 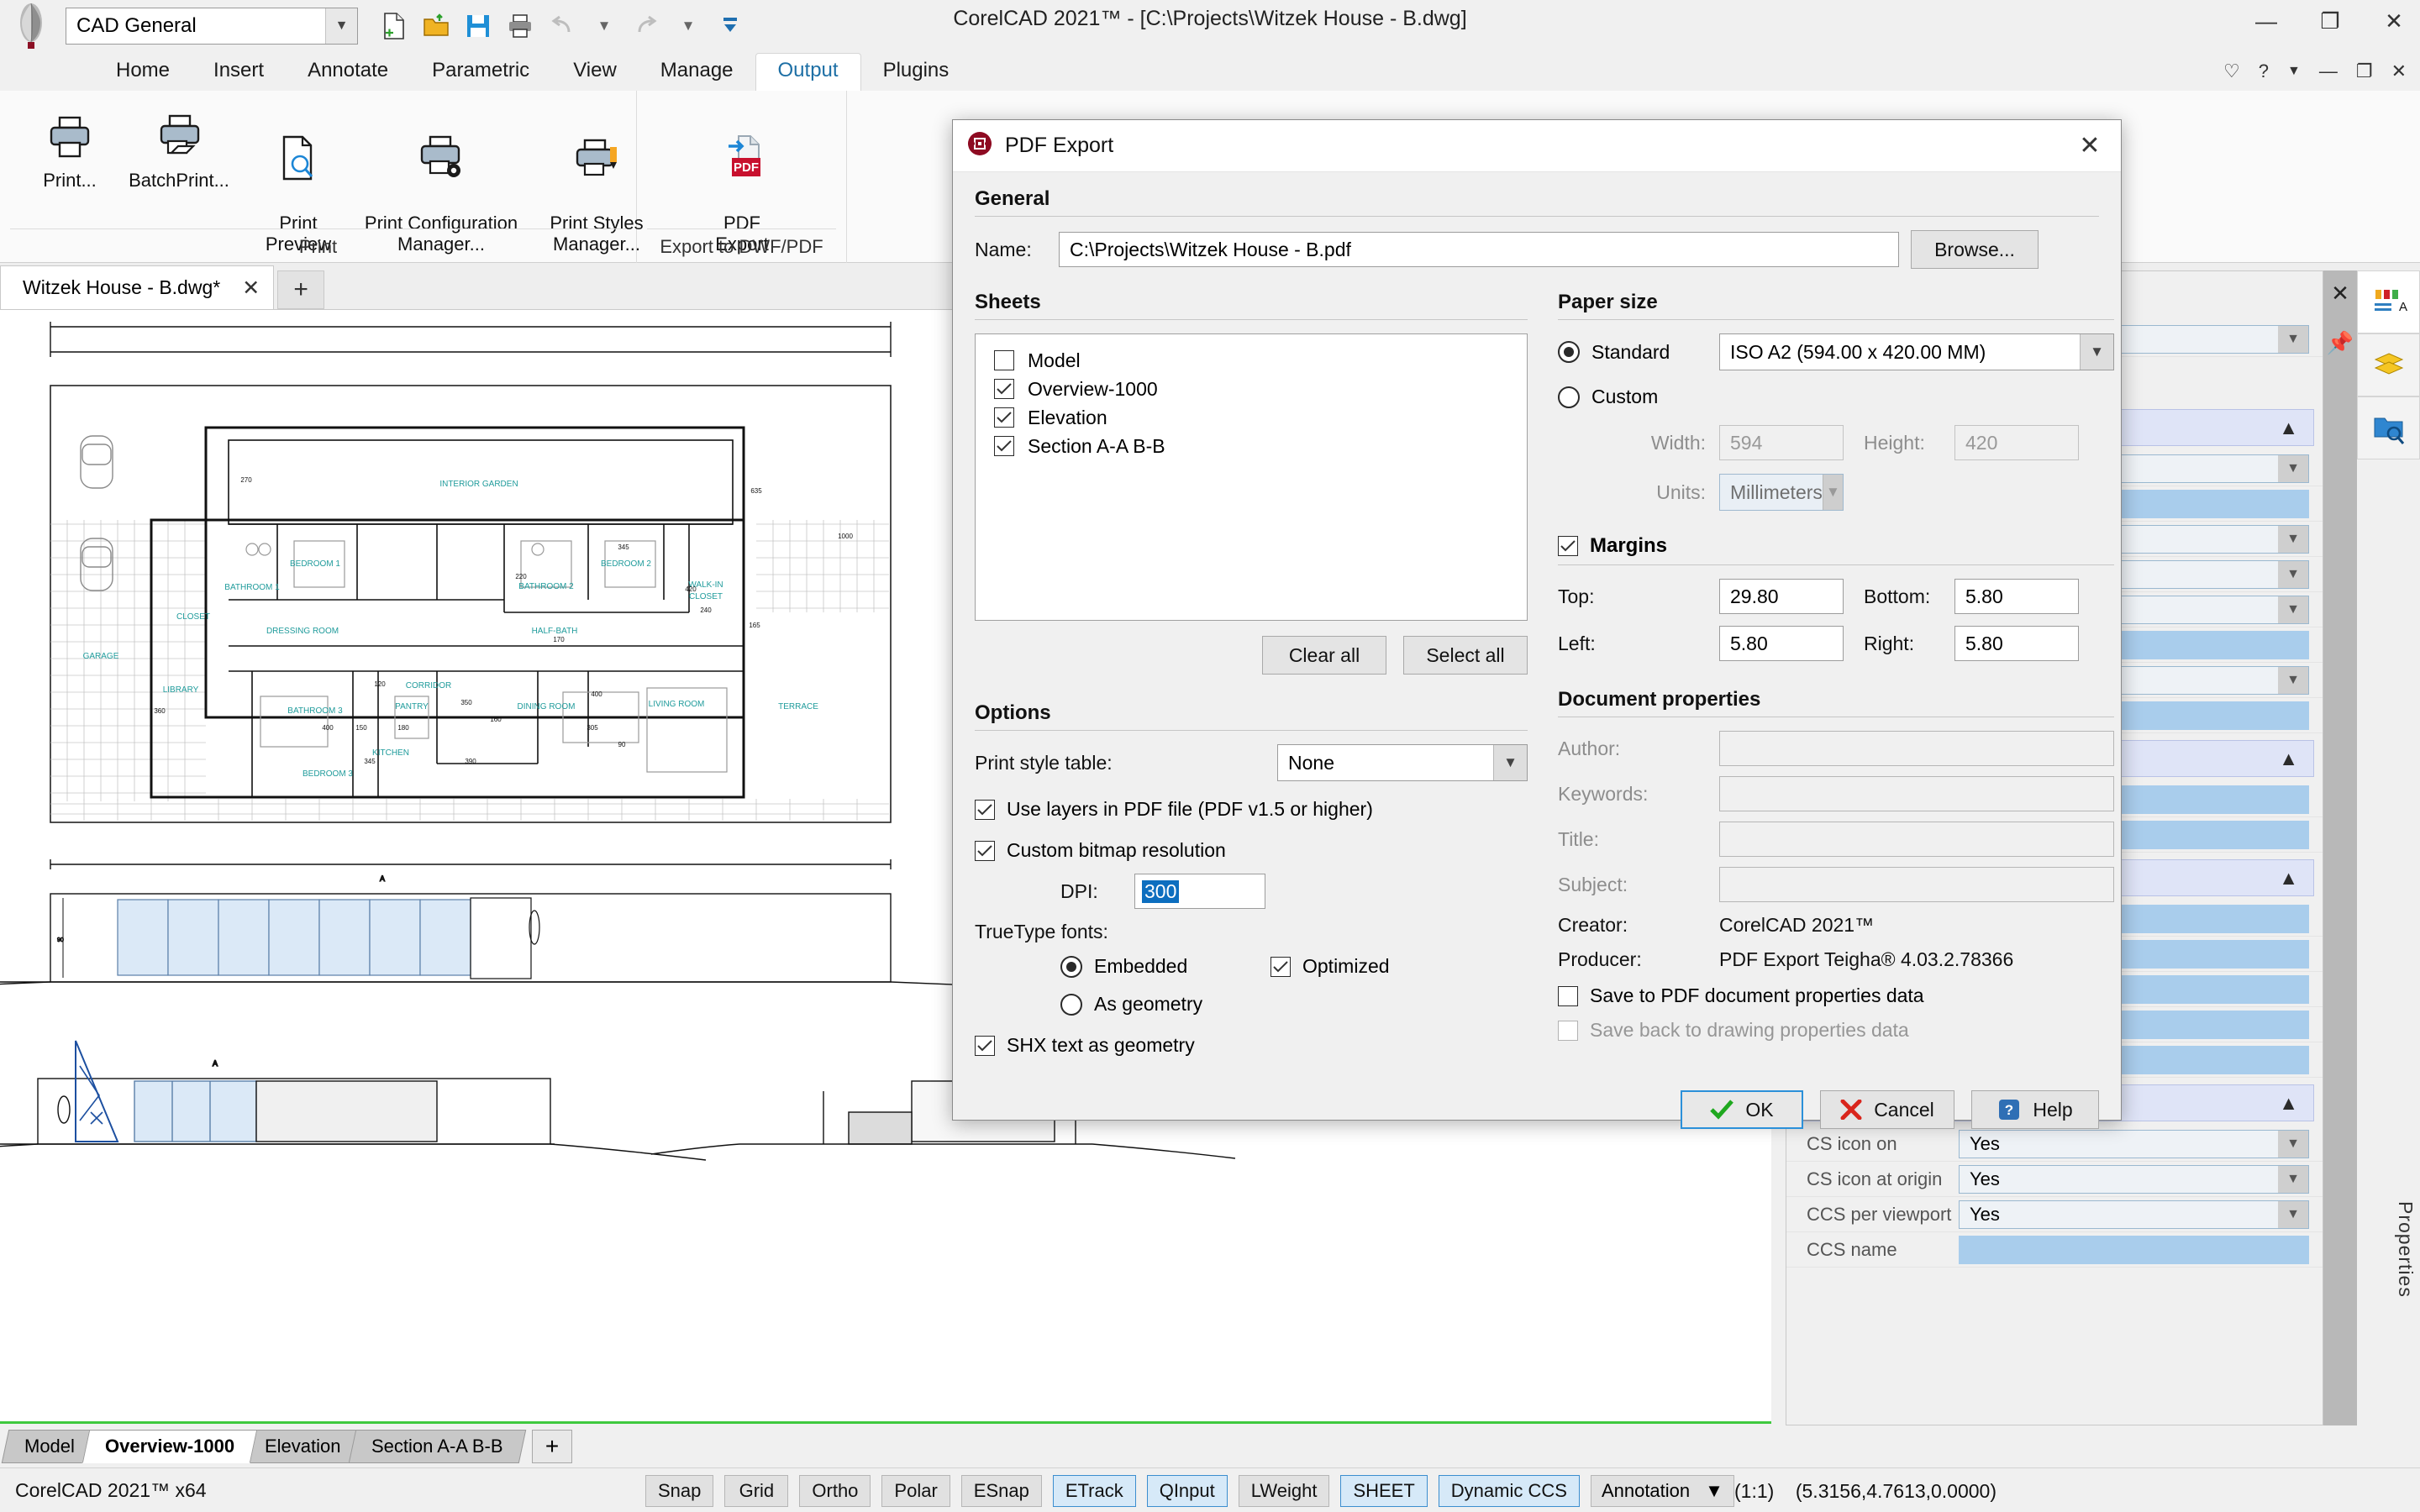 What do you see at coordinates (1403, 762) in the screenshot?
I see `print-style-table-select: None ▼` at bounding box center [1403, 762].